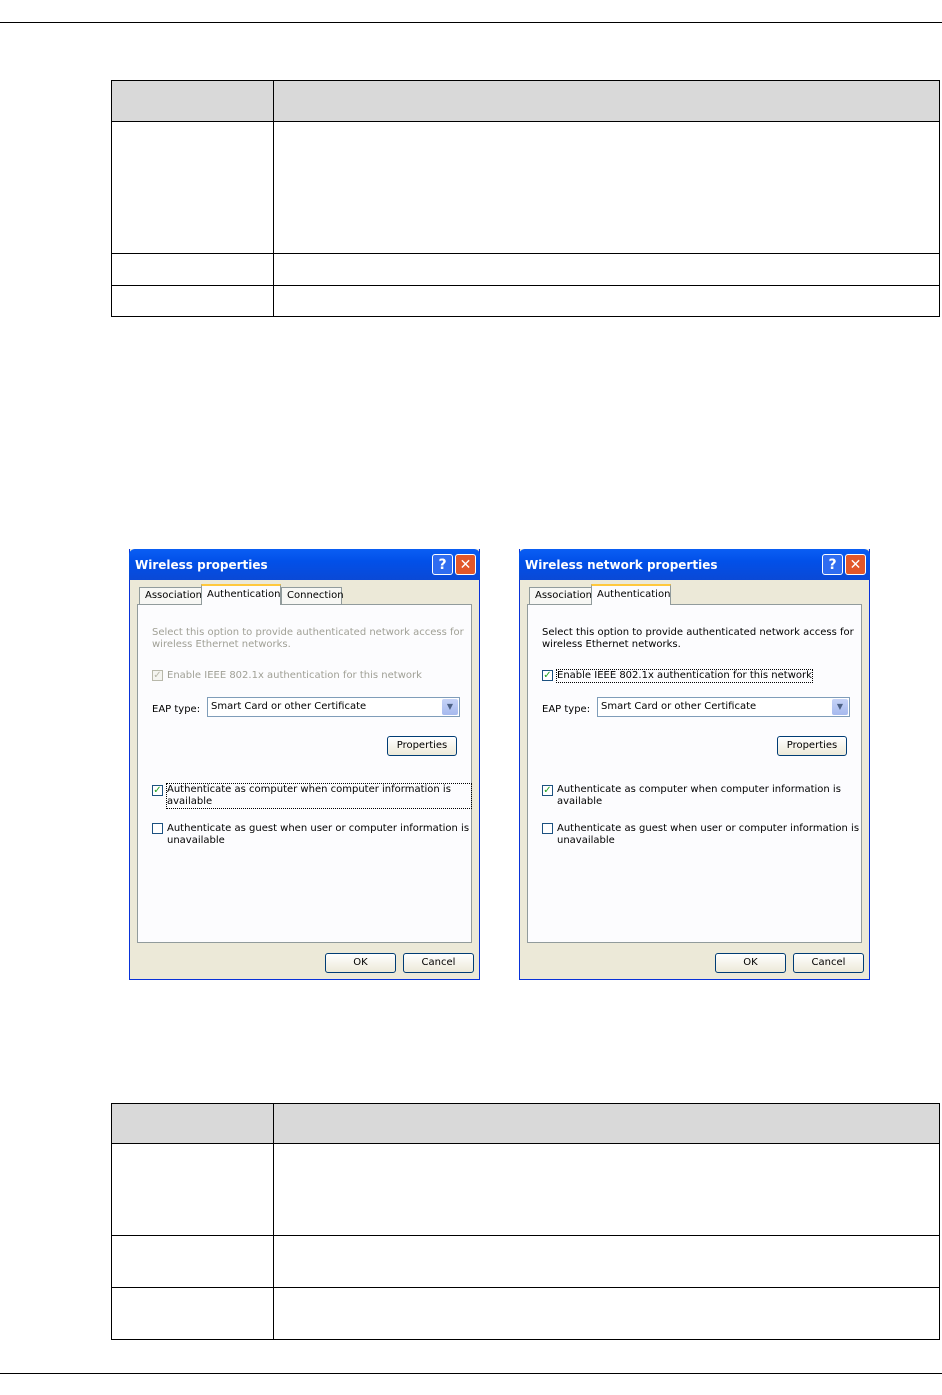 This screenshot has height=1395, width=942. What do you see at coordinates (312, 595) in the screenshot?
I see `tab-connection: Connection` at bounding box center [312, 595].